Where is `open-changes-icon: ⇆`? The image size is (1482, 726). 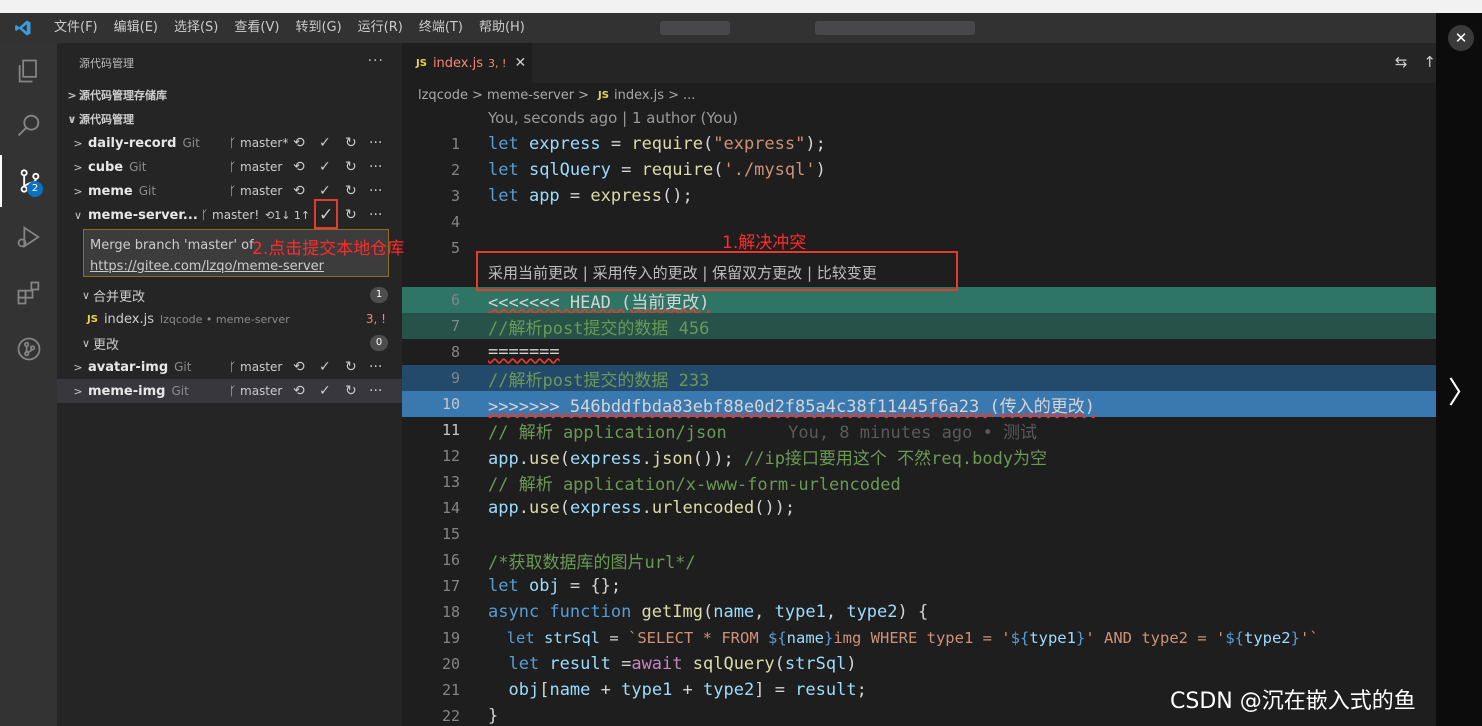 open-changes-icon: ⇆ is located at coordinates (1401, 62).